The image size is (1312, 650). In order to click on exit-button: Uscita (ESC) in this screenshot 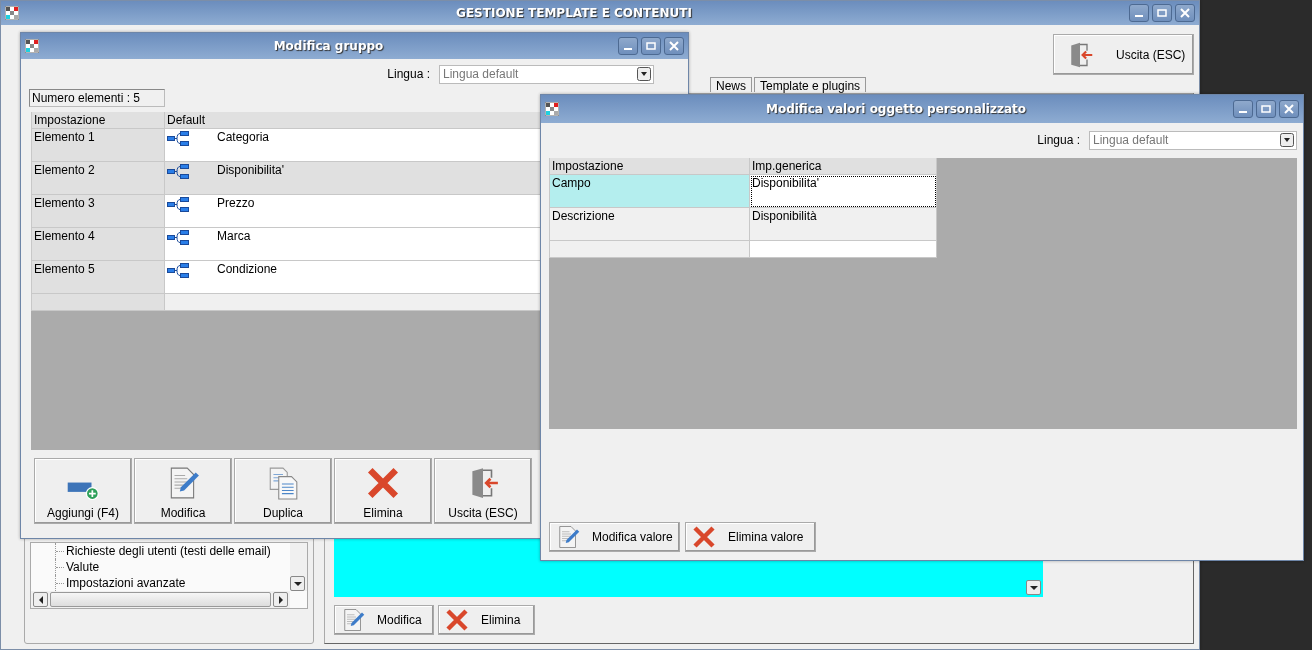, I will do `click(1123, 54)`.